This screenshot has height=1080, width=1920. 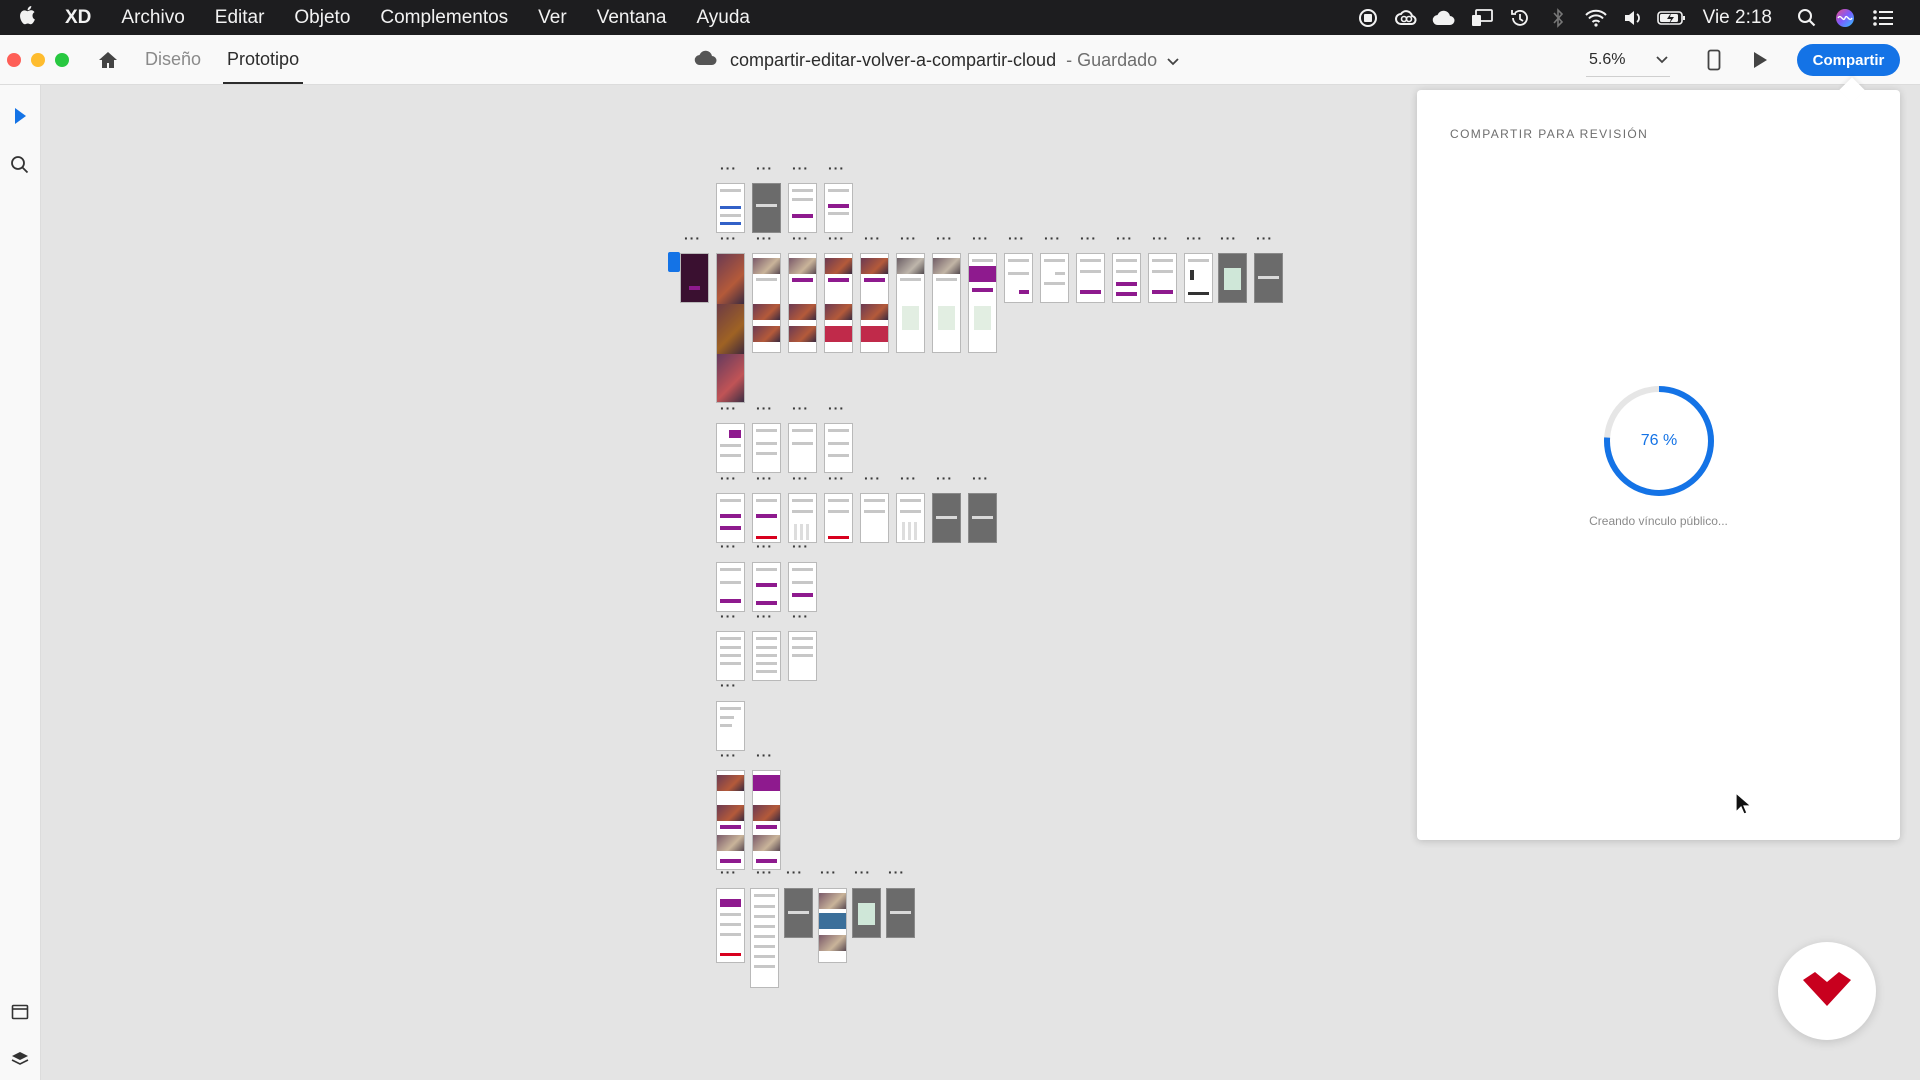 What do you see at coordinates (1739, 18) in the screenshot?
I see `menu-clock: Vie 2:18` at bounding box center [1739, 18].